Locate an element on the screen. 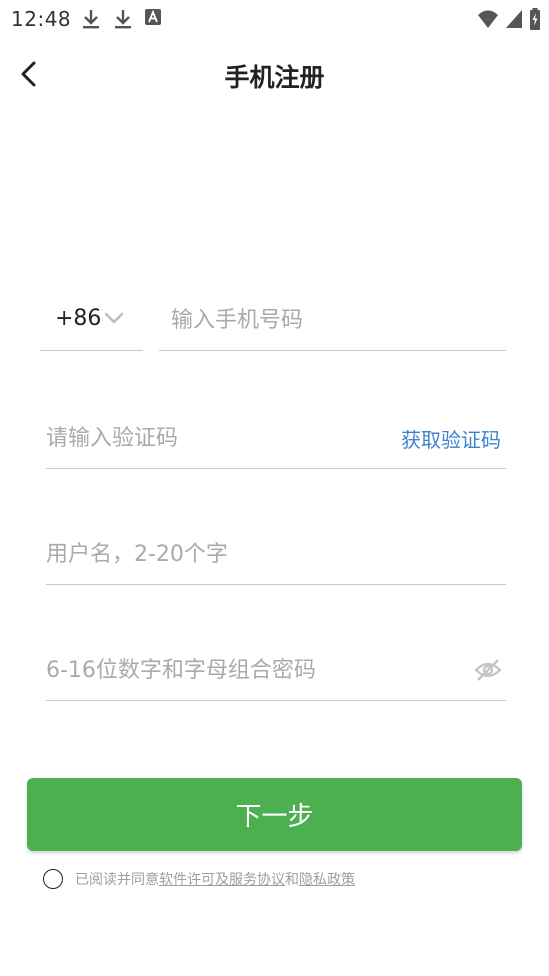  username-field is located at coordinates (276, 554).